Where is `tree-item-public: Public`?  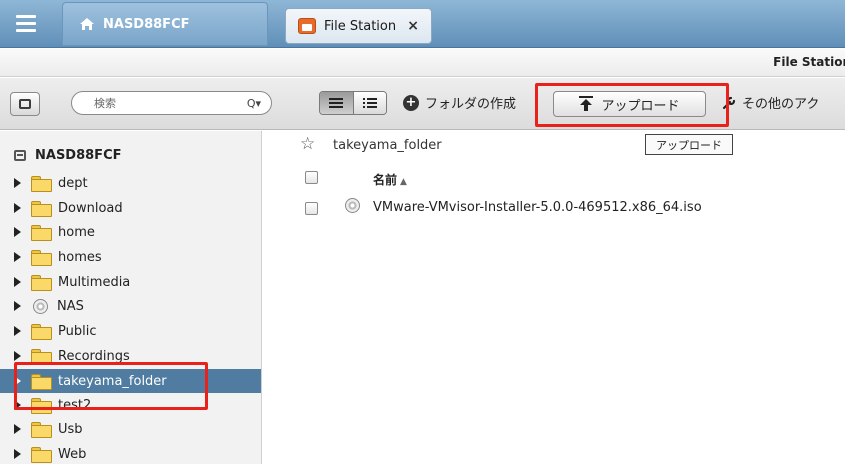 tree-item-public: Public is located at coordinates (130, 331).